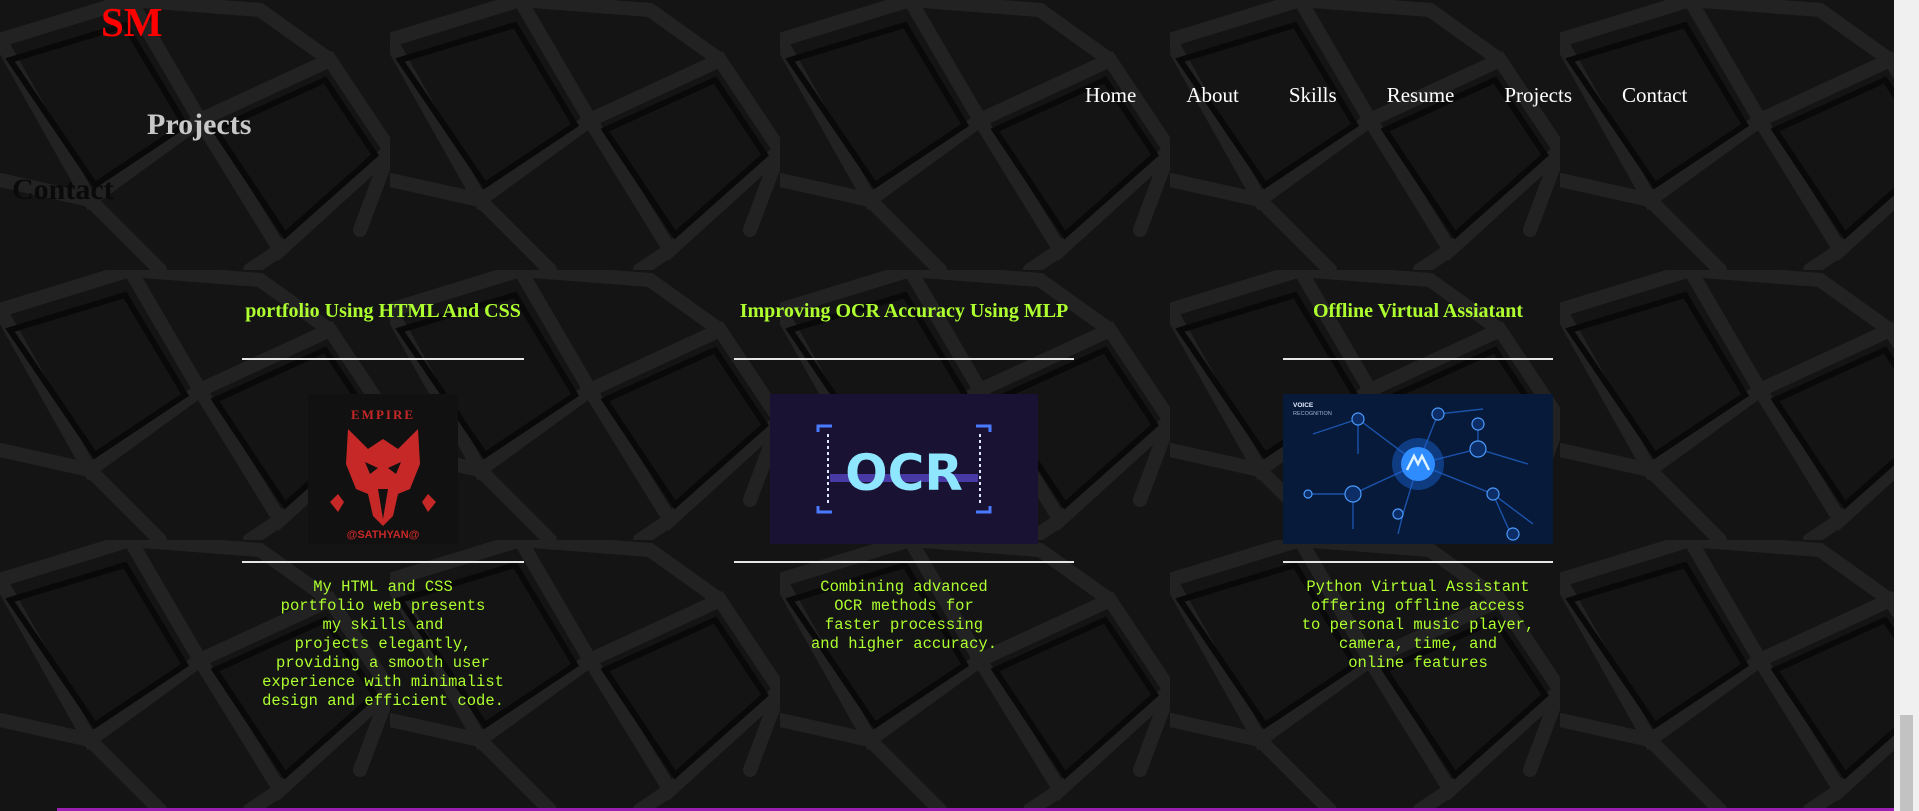 This screenshot has width=1919, height=811. I want to click on nav-link-projects: Projects, so click(1538, 95).